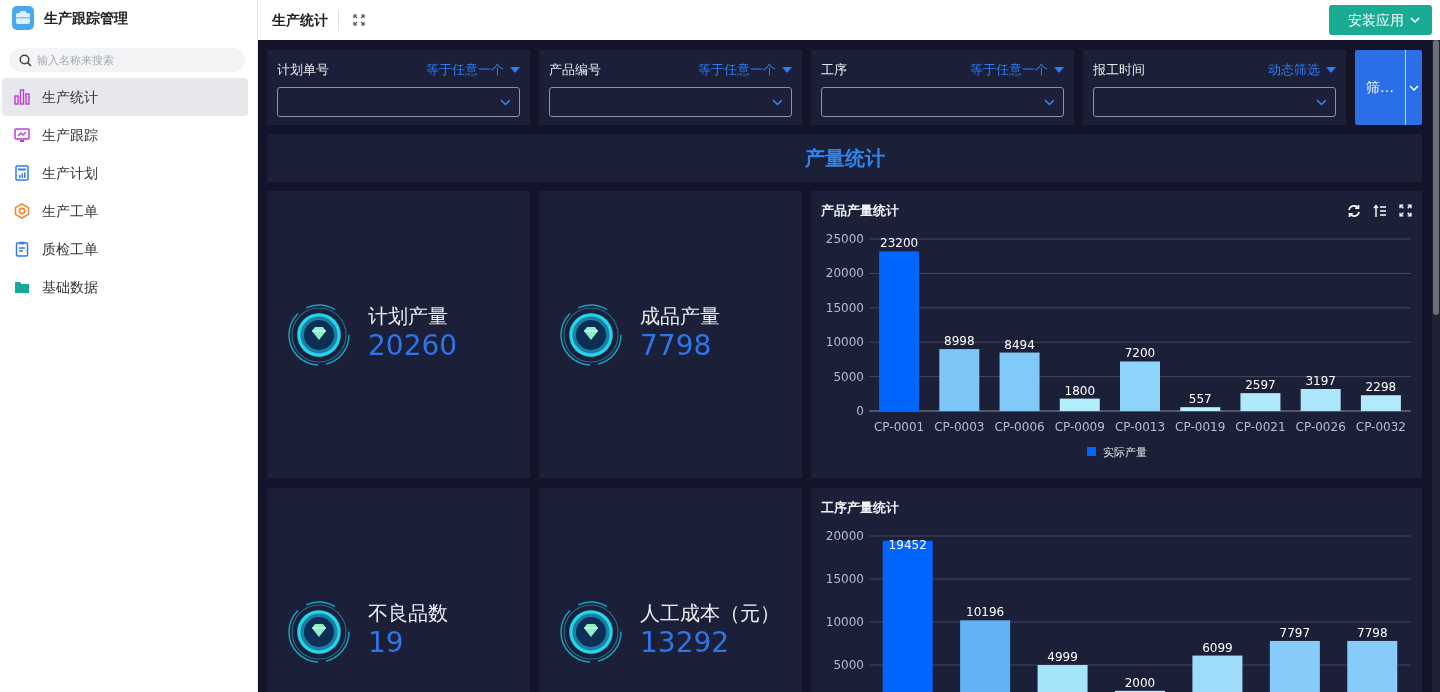  I want to click on sidebar-item: 基础数据, so click(125, 287).